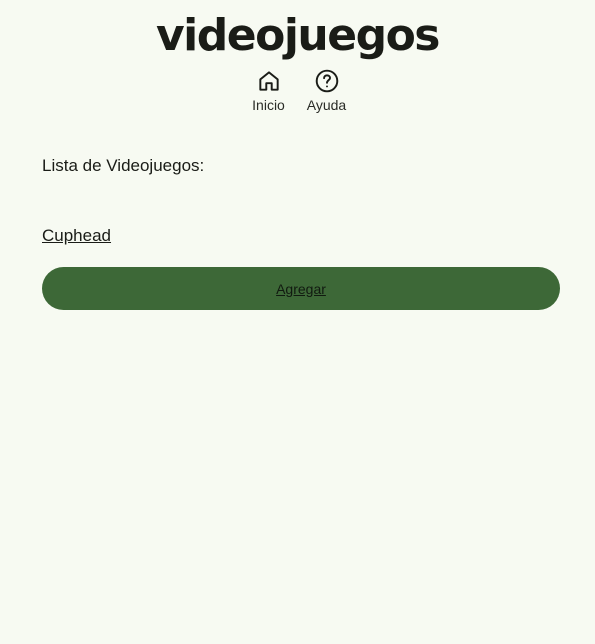  What do you see at coordinates (268, 81) in the screenshot?
I see `home-icon` at bounding box center [268, 81].